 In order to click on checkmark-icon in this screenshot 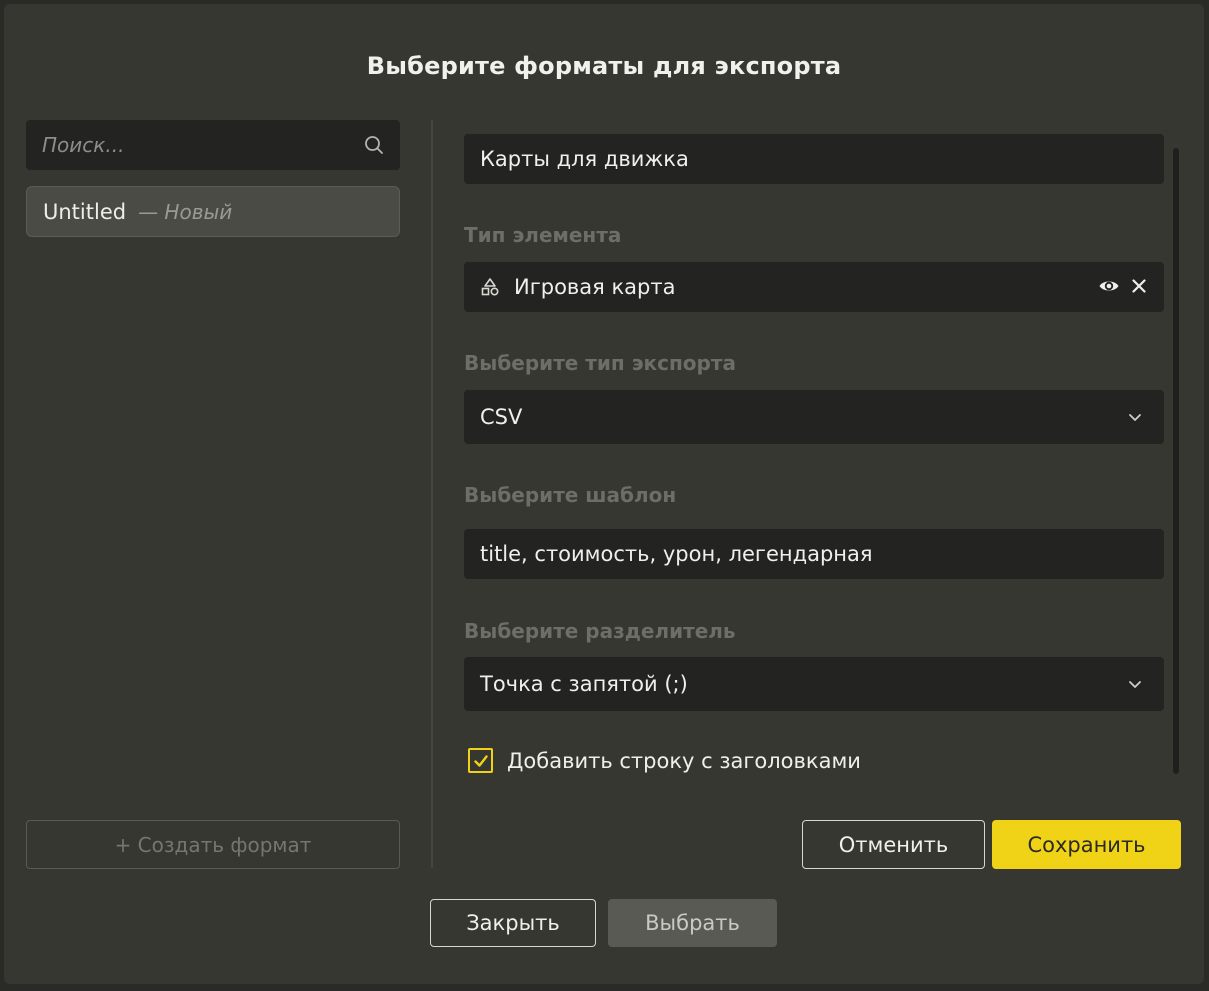, I will do `click(480, 760)`.